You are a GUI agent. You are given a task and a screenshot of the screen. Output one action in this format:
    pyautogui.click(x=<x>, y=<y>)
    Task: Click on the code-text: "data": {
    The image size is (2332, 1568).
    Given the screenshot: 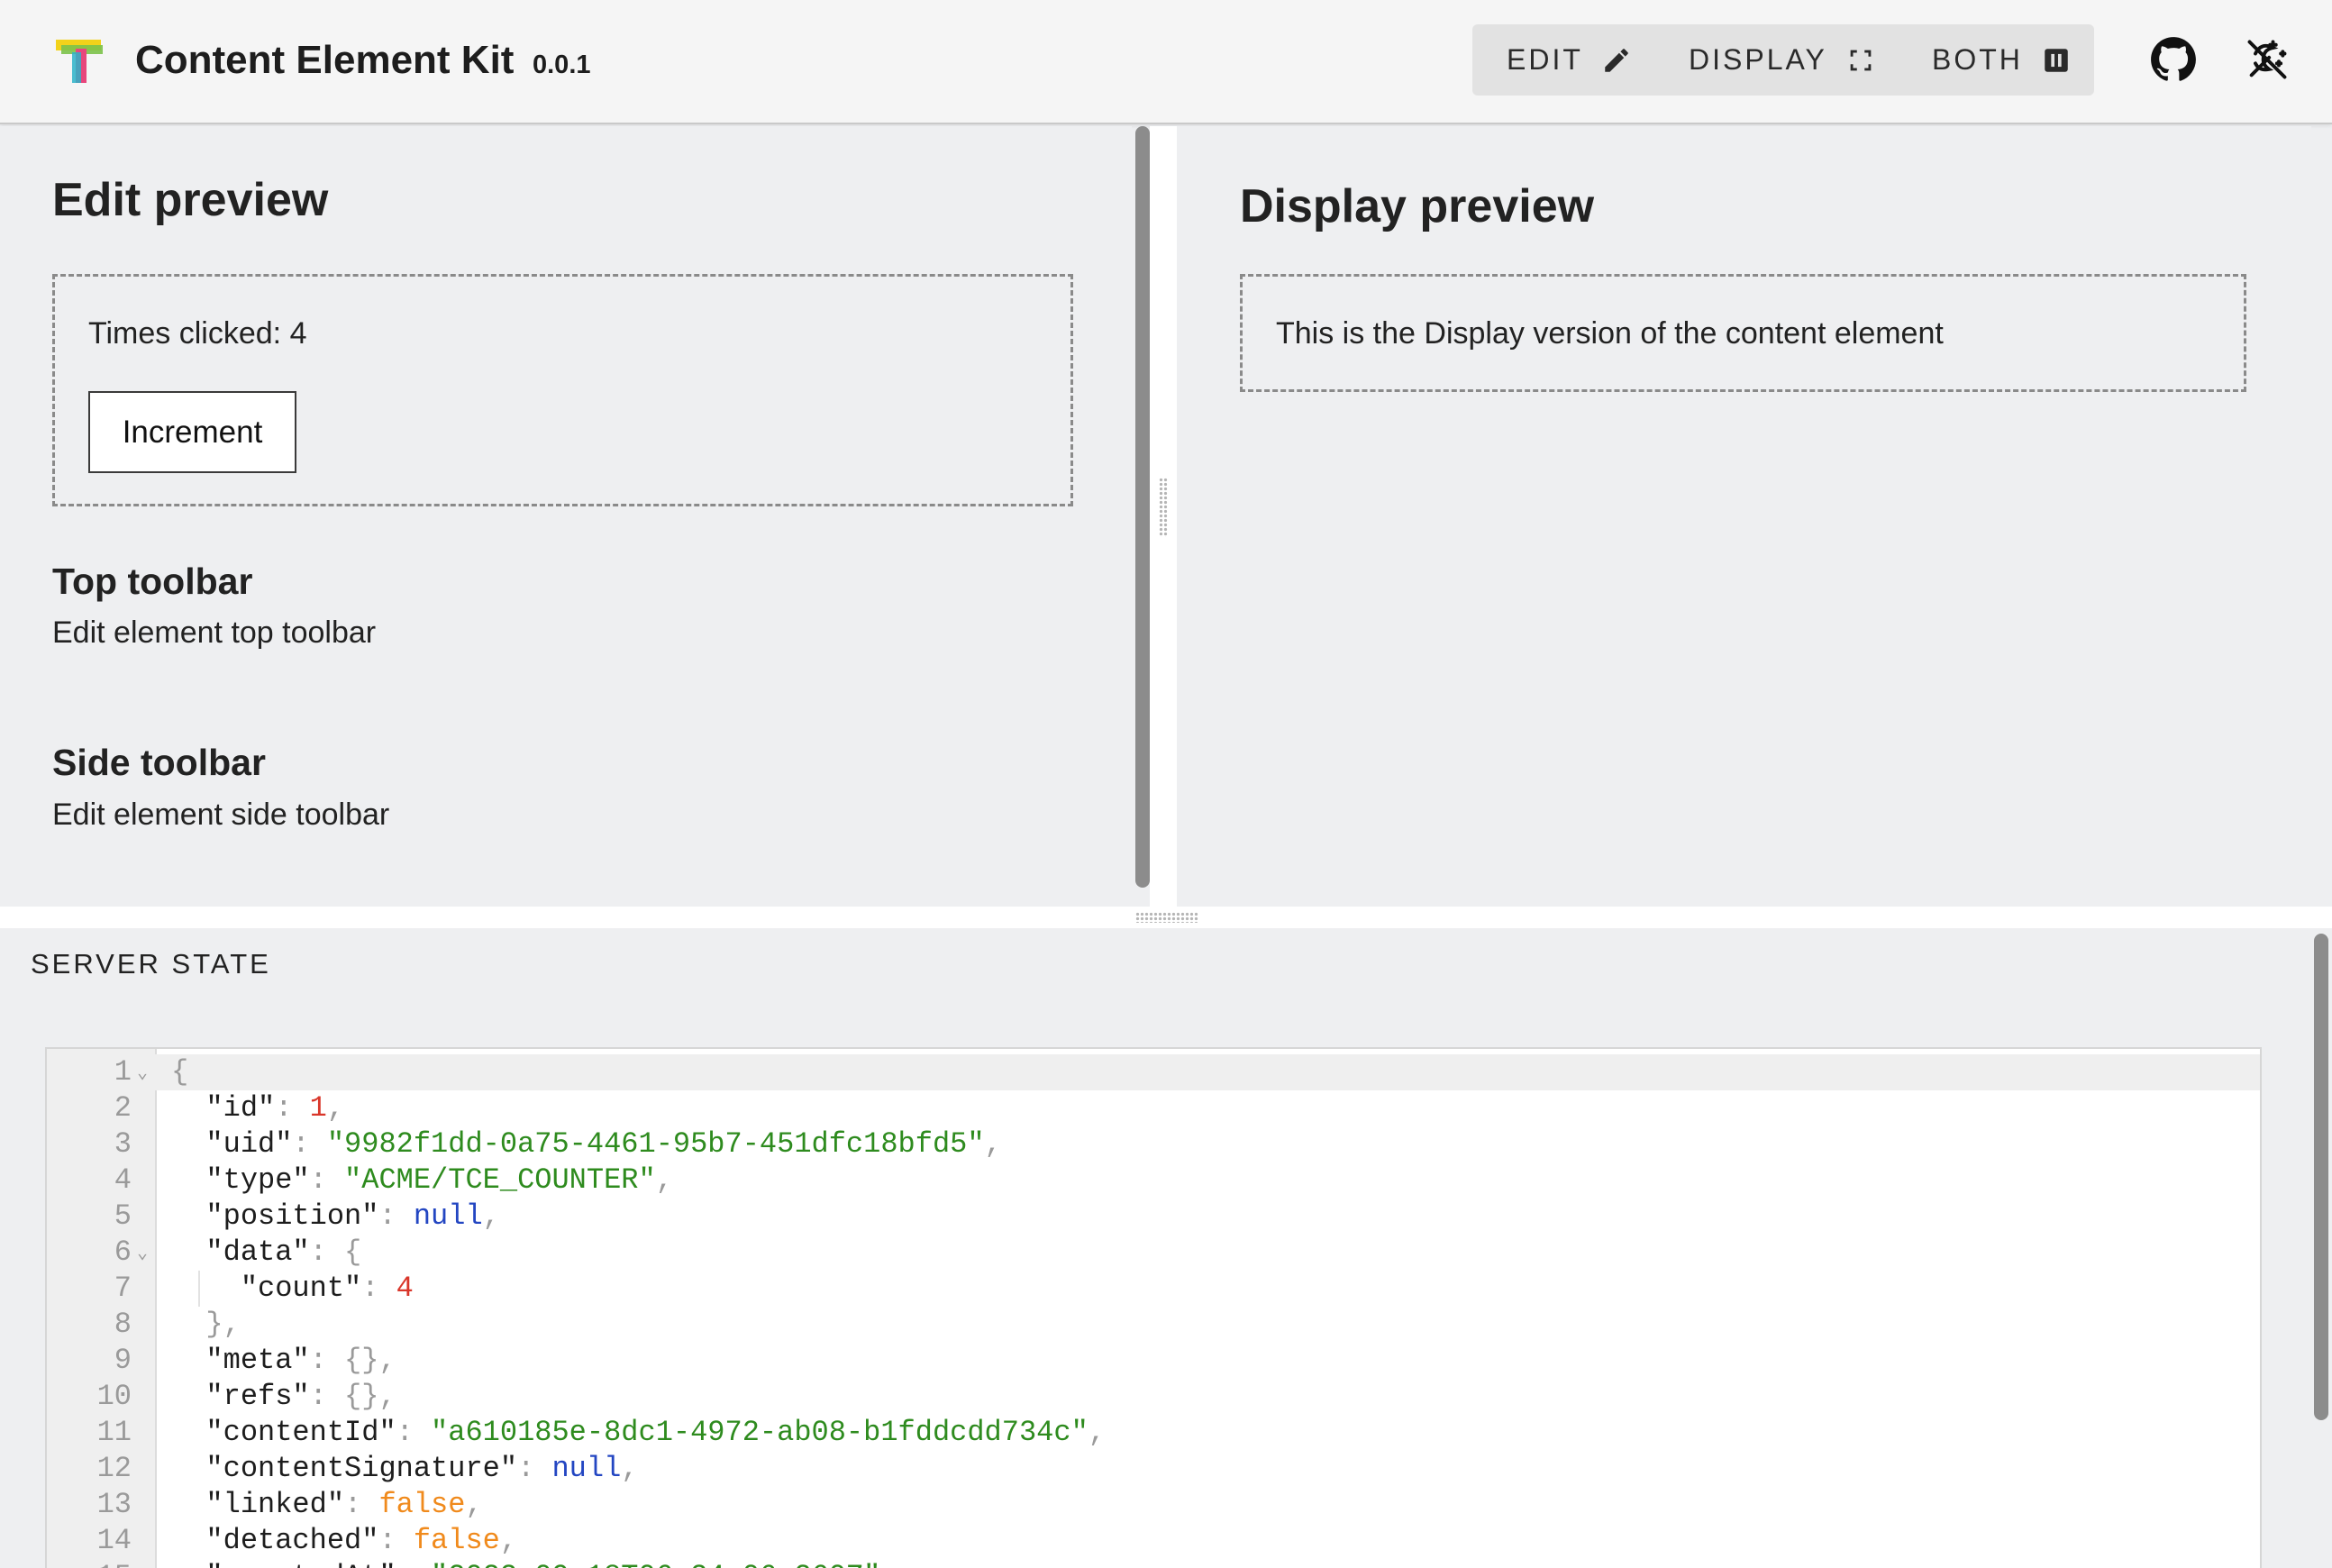 What is the action you would take?
    pyautogui.click(x=283, y=1252)
    